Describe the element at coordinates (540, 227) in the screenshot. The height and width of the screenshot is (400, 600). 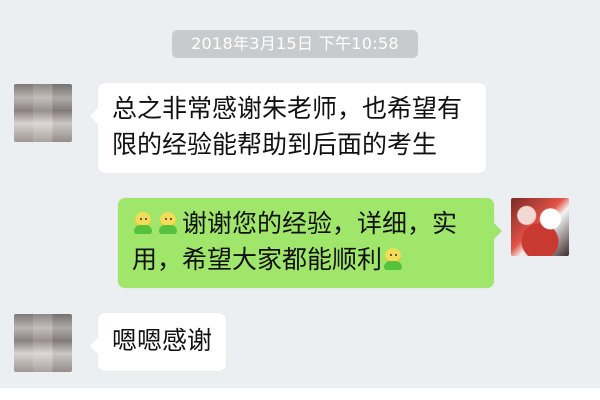
I see `self-avatar` at that location.